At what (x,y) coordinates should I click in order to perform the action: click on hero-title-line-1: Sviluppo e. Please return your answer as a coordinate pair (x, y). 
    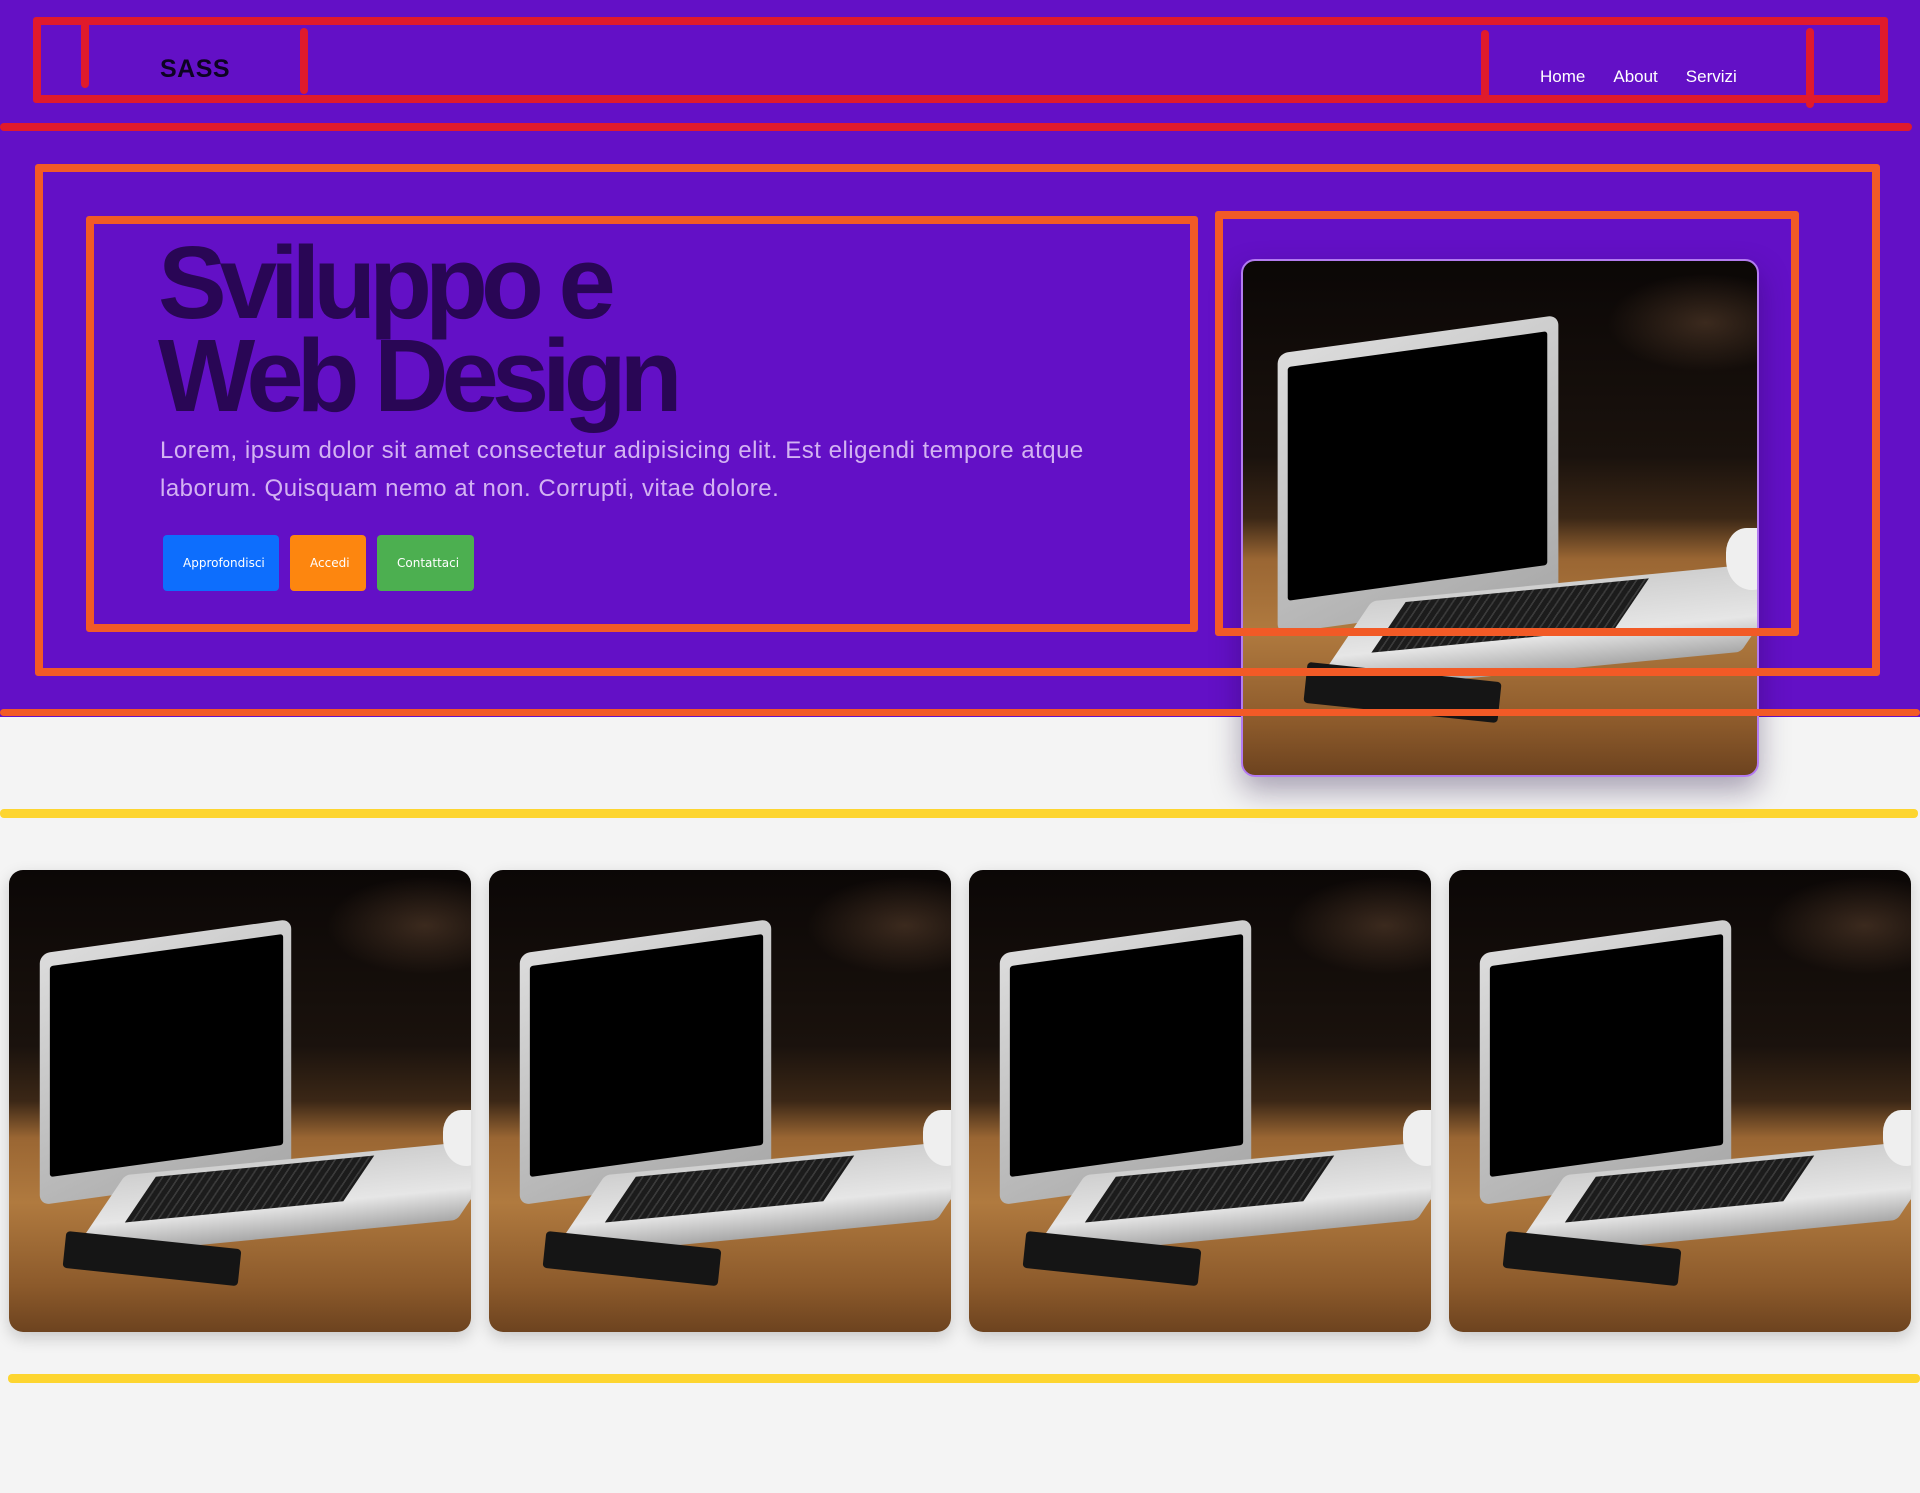
    Looking at the image, I should click on (387, 282).